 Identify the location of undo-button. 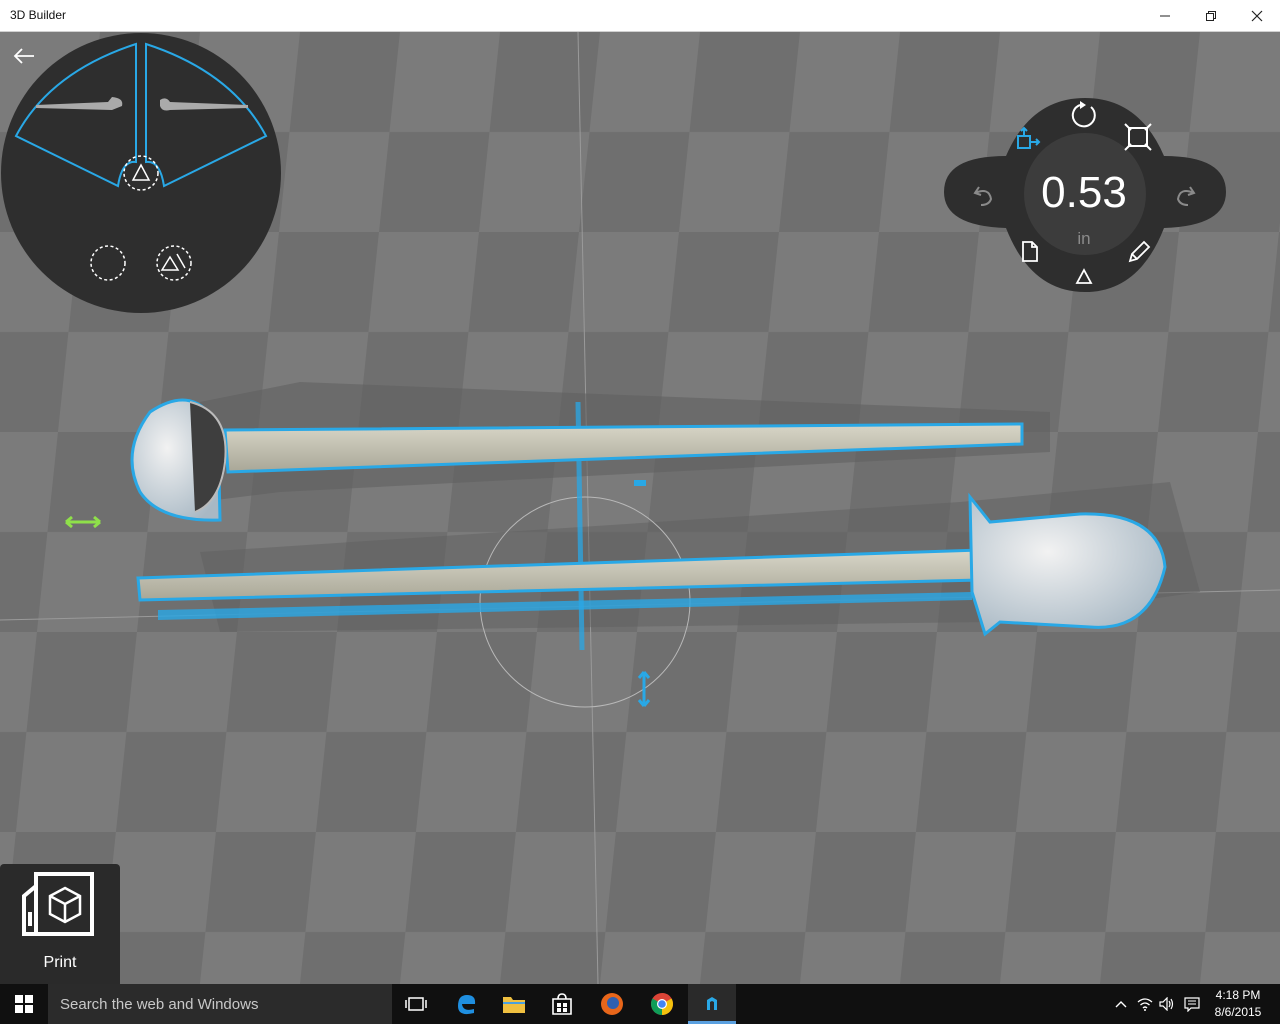
(984, 194).